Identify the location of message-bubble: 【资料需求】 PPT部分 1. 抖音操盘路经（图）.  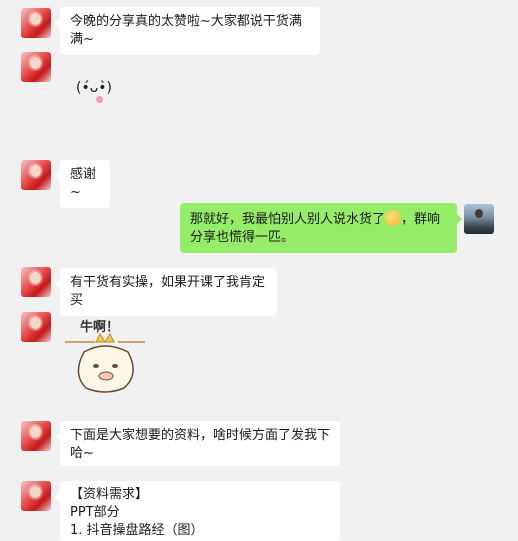
(197, 511).